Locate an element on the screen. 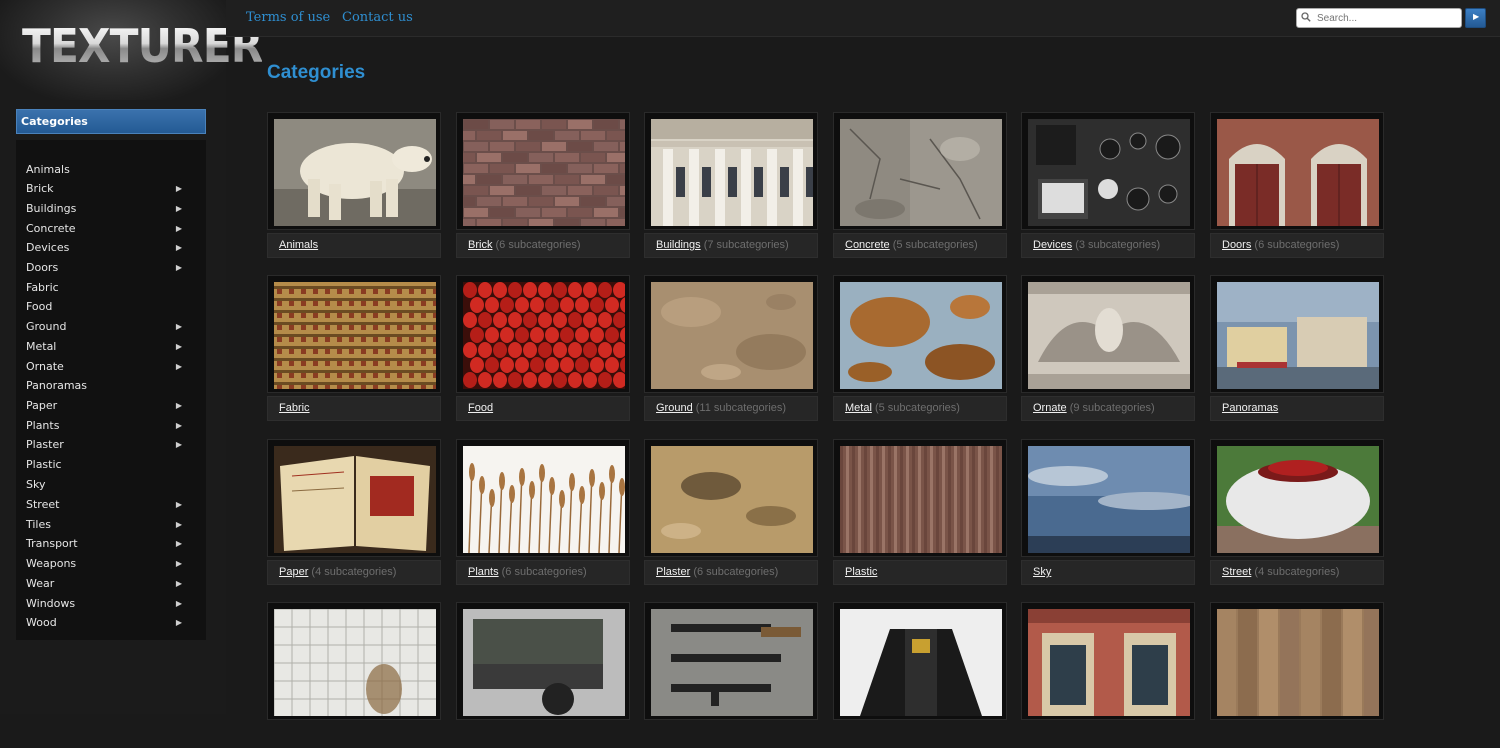 The image size is (1500, 748). category-tile-buildings: Buildings (7 subcategories) is located at coordinates (731, 185).